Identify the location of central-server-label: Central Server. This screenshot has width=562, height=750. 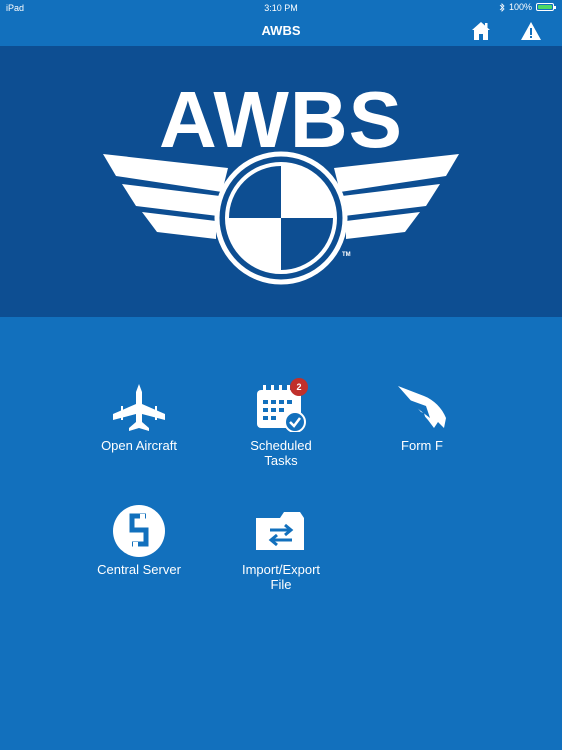
(139, 569).